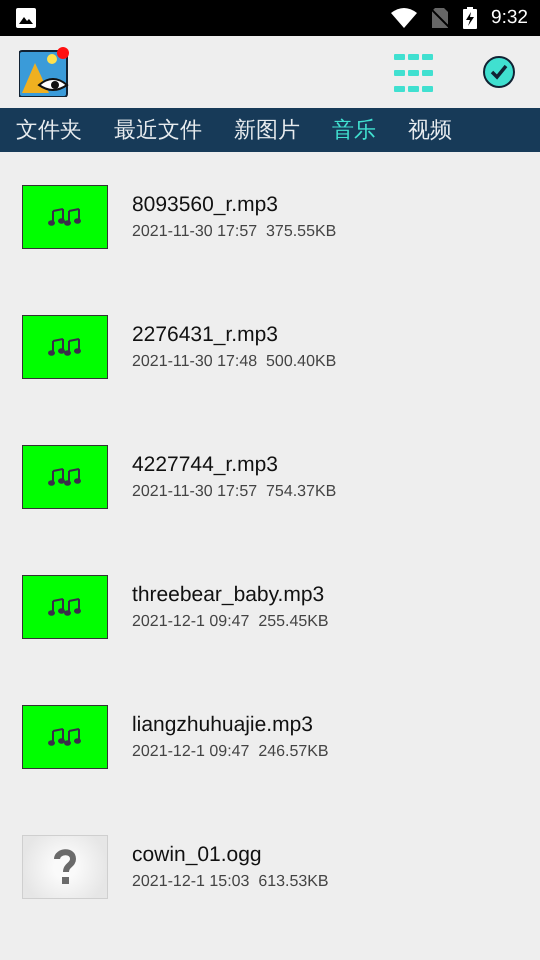  I want to click on file-name: liangzhuhuajie.mp3, so click(223, 725).